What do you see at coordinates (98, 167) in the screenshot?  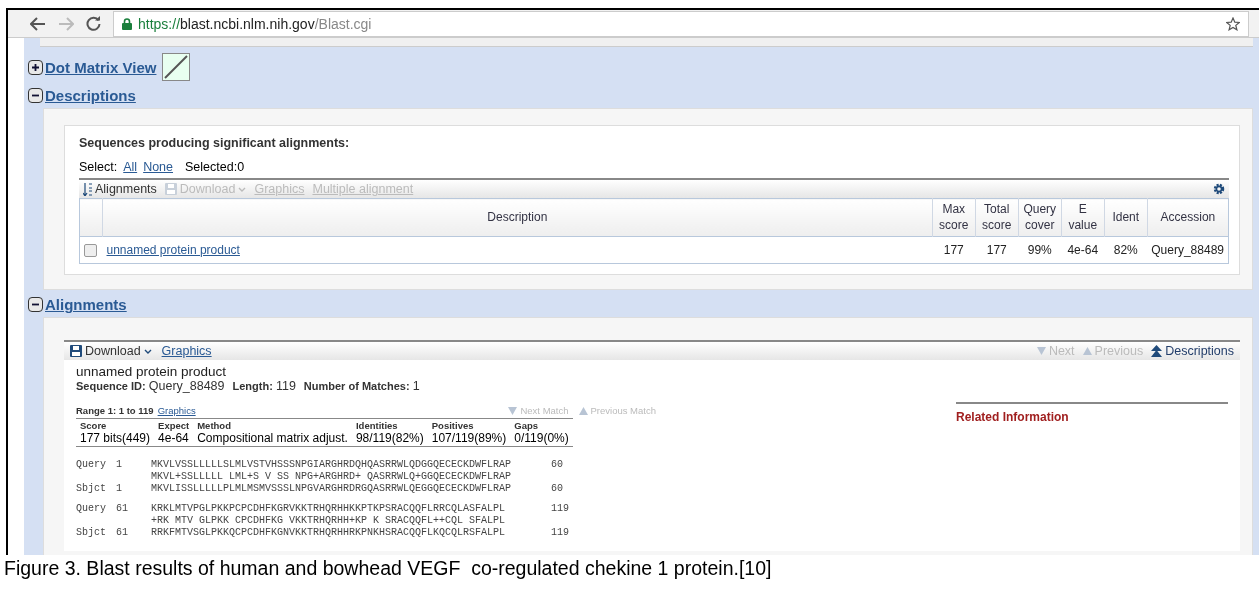 I see `select-label: Select:` at bounding box center [98, 167].